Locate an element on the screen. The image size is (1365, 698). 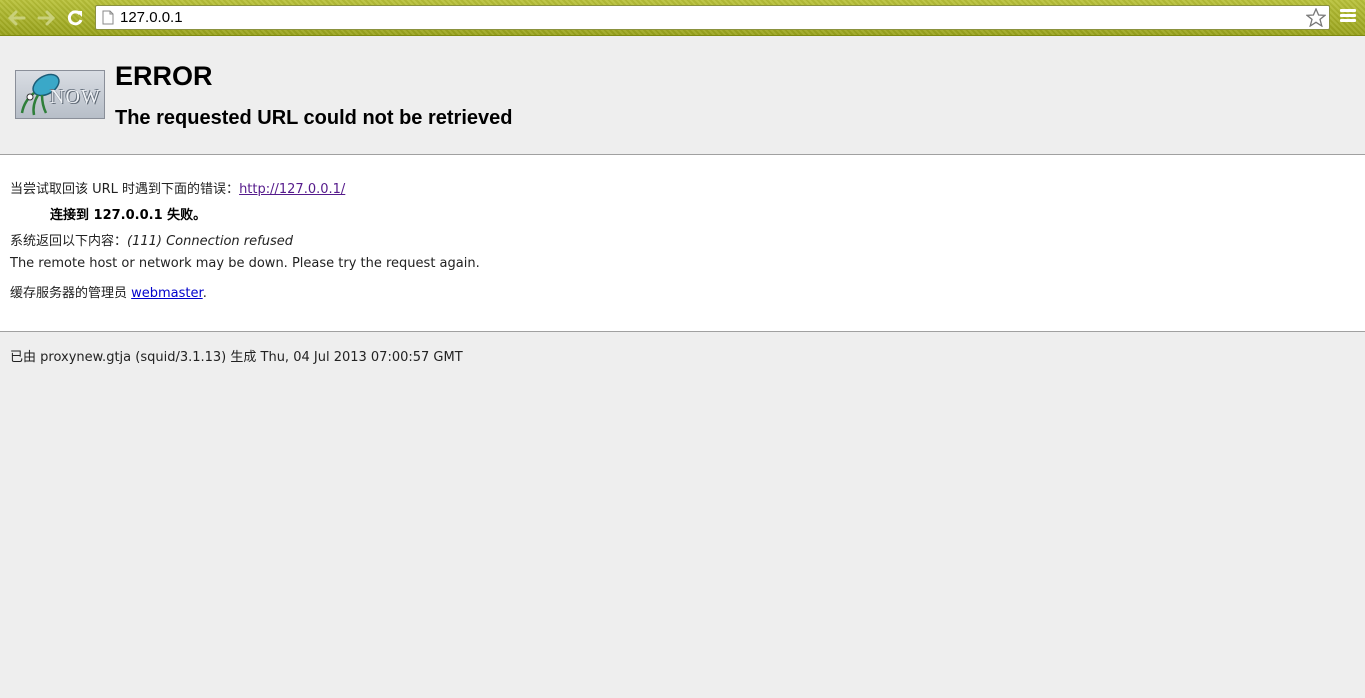
url-text: 127.0.0.1 is located at coordinates (151, 17).